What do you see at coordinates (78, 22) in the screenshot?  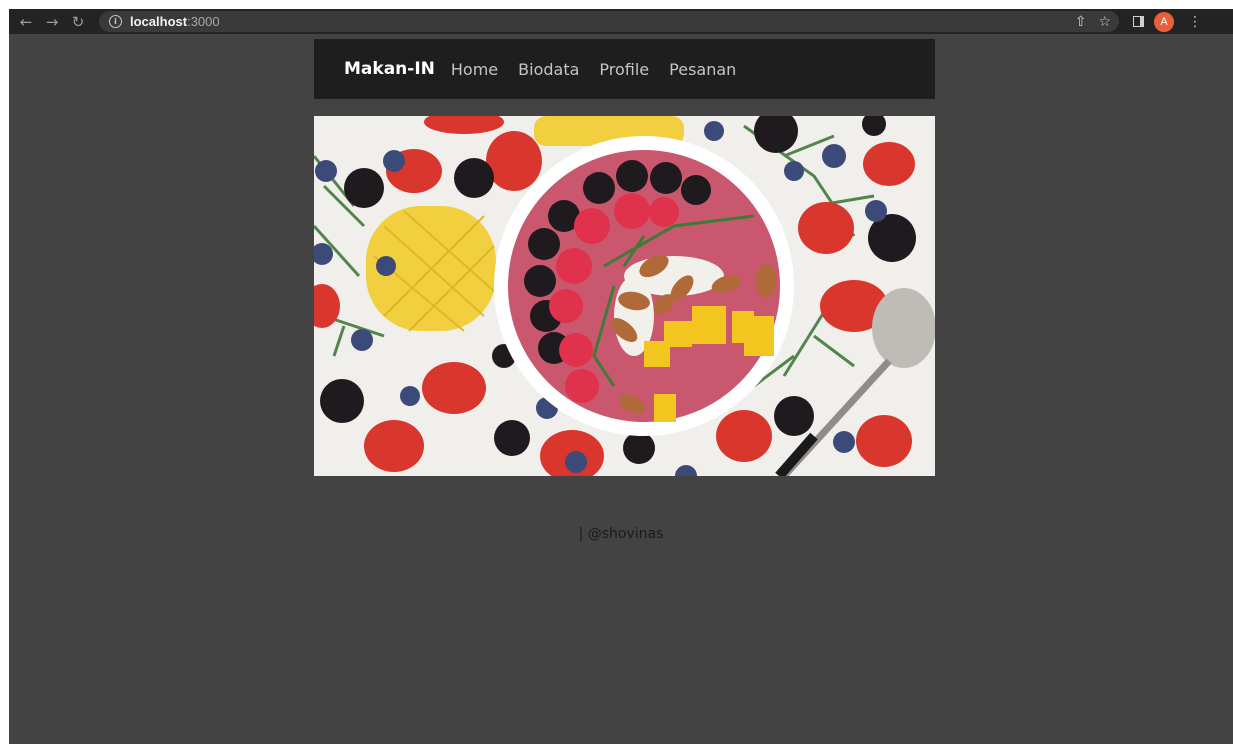 I see `reload-icon: ↻` at bounding box center [78, 22].